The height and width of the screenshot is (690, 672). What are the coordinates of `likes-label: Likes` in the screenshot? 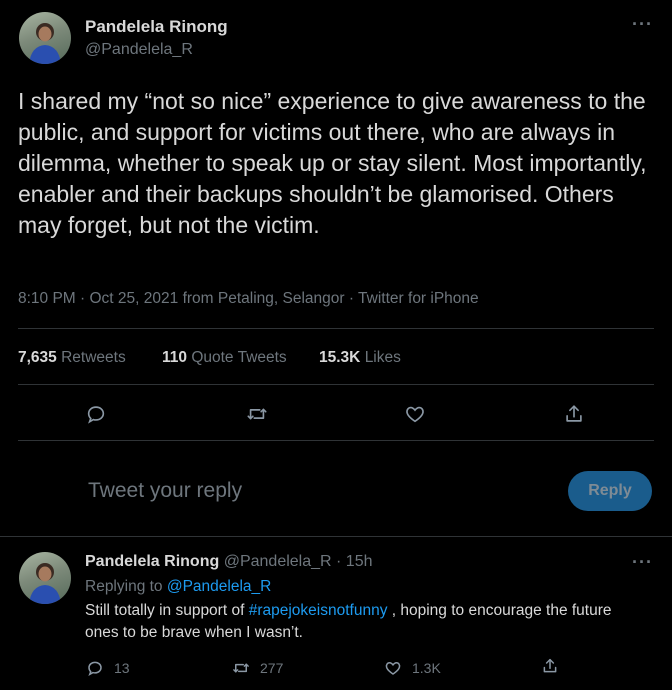 It's located at (382, 357).